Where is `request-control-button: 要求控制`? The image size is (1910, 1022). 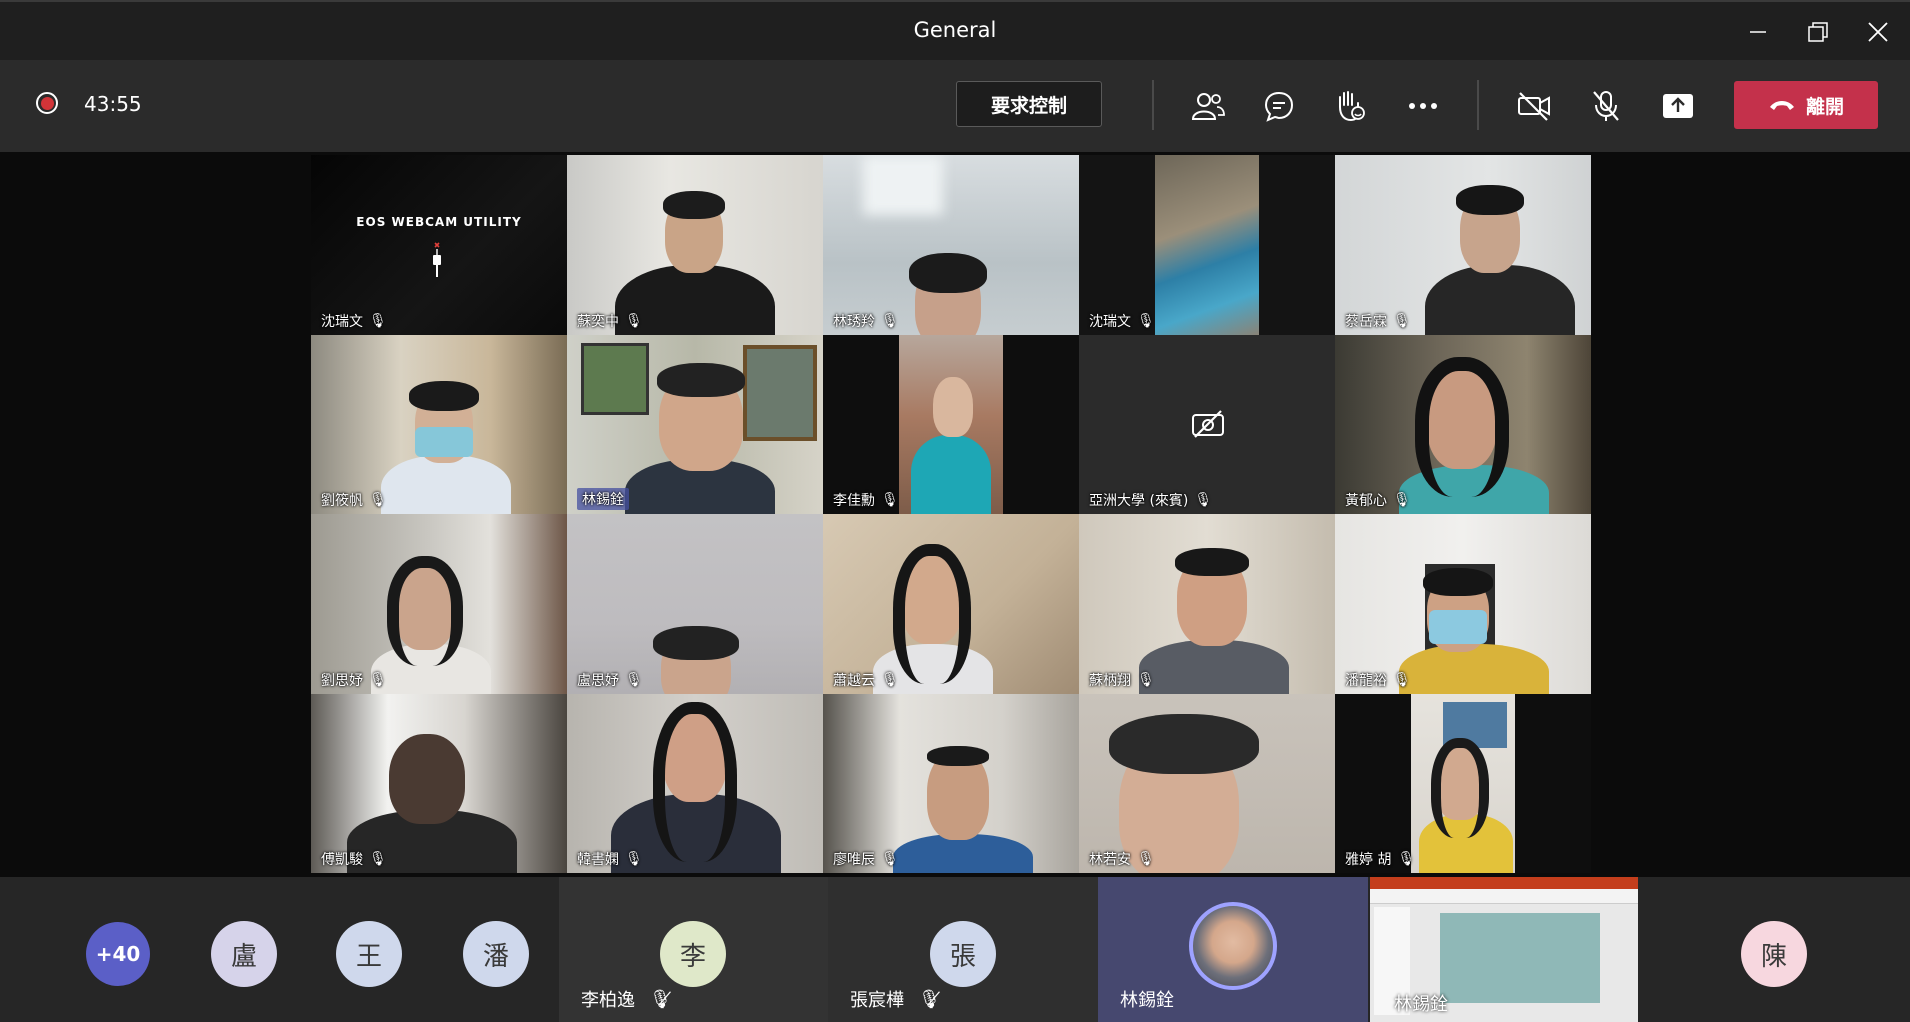
request-control-button: 要求控制 is located at coordinates (1029, 104).